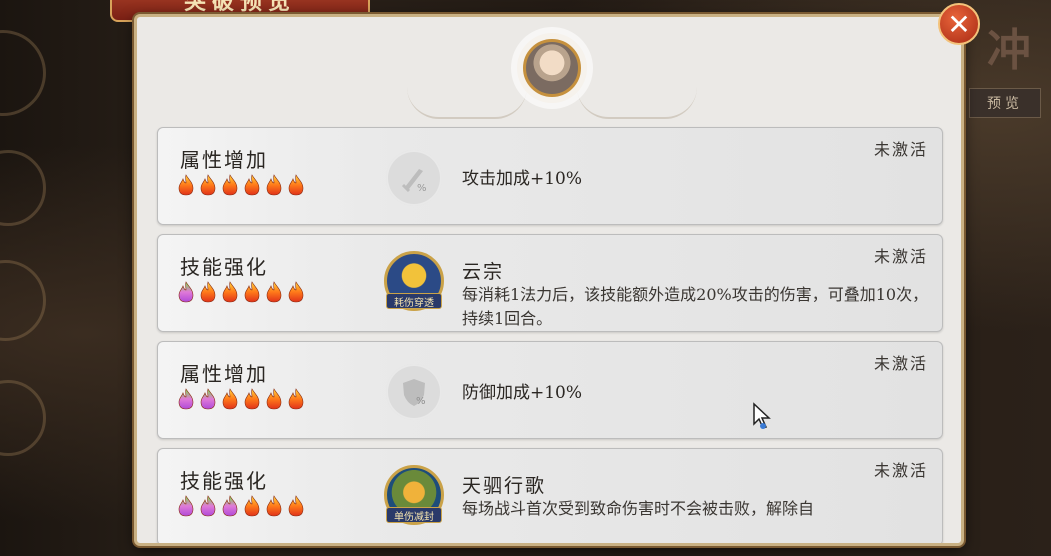  Describe the element at coordinates (467, 103) in the screenshot. I see `decor-wing-left` at that location.